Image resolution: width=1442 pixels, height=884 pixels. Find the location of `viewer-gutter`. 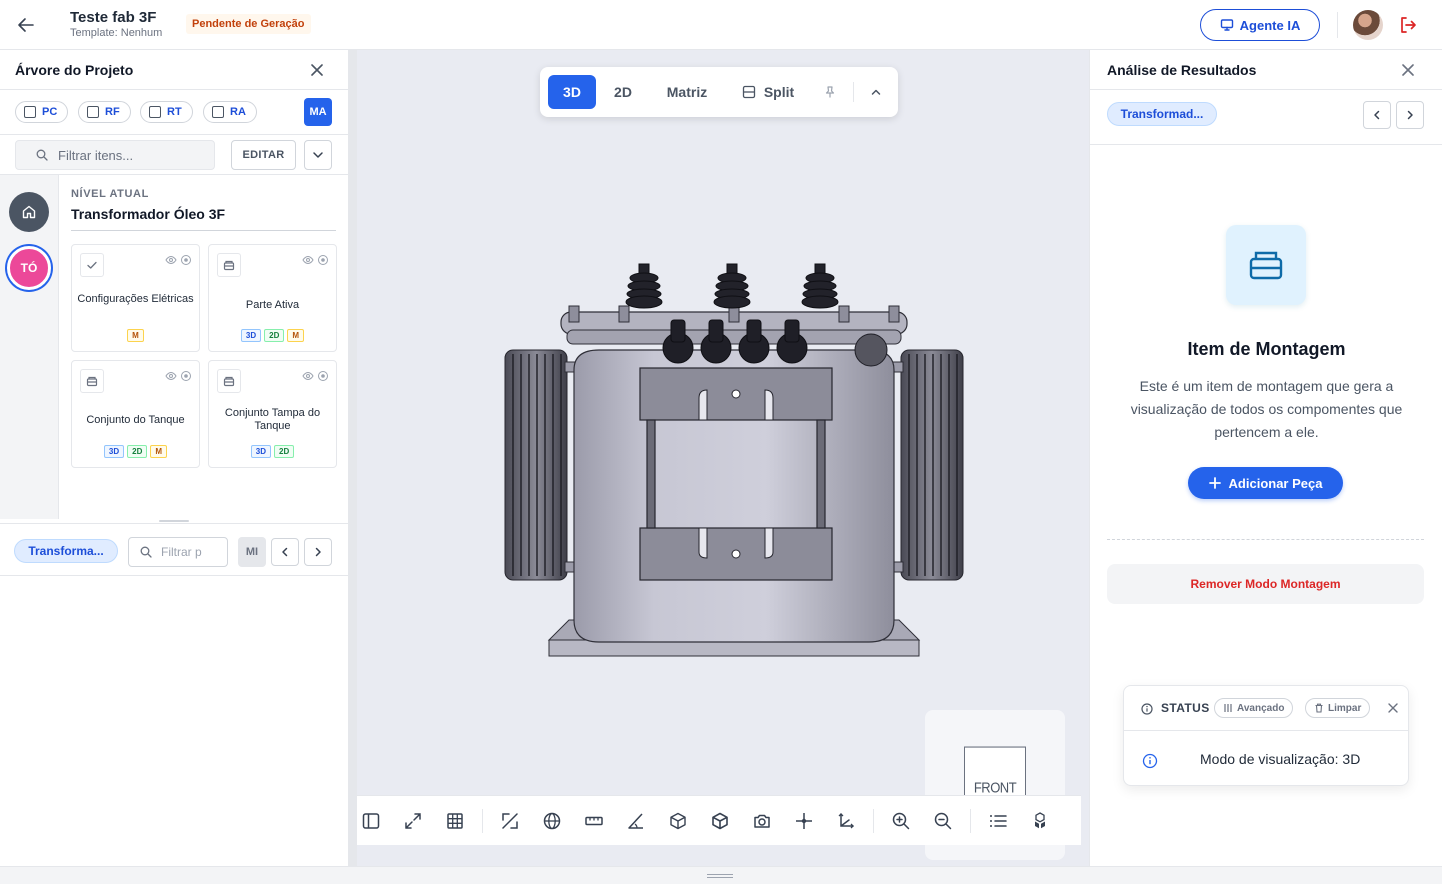

viewer-gutter is located at coordinates (353, 458).